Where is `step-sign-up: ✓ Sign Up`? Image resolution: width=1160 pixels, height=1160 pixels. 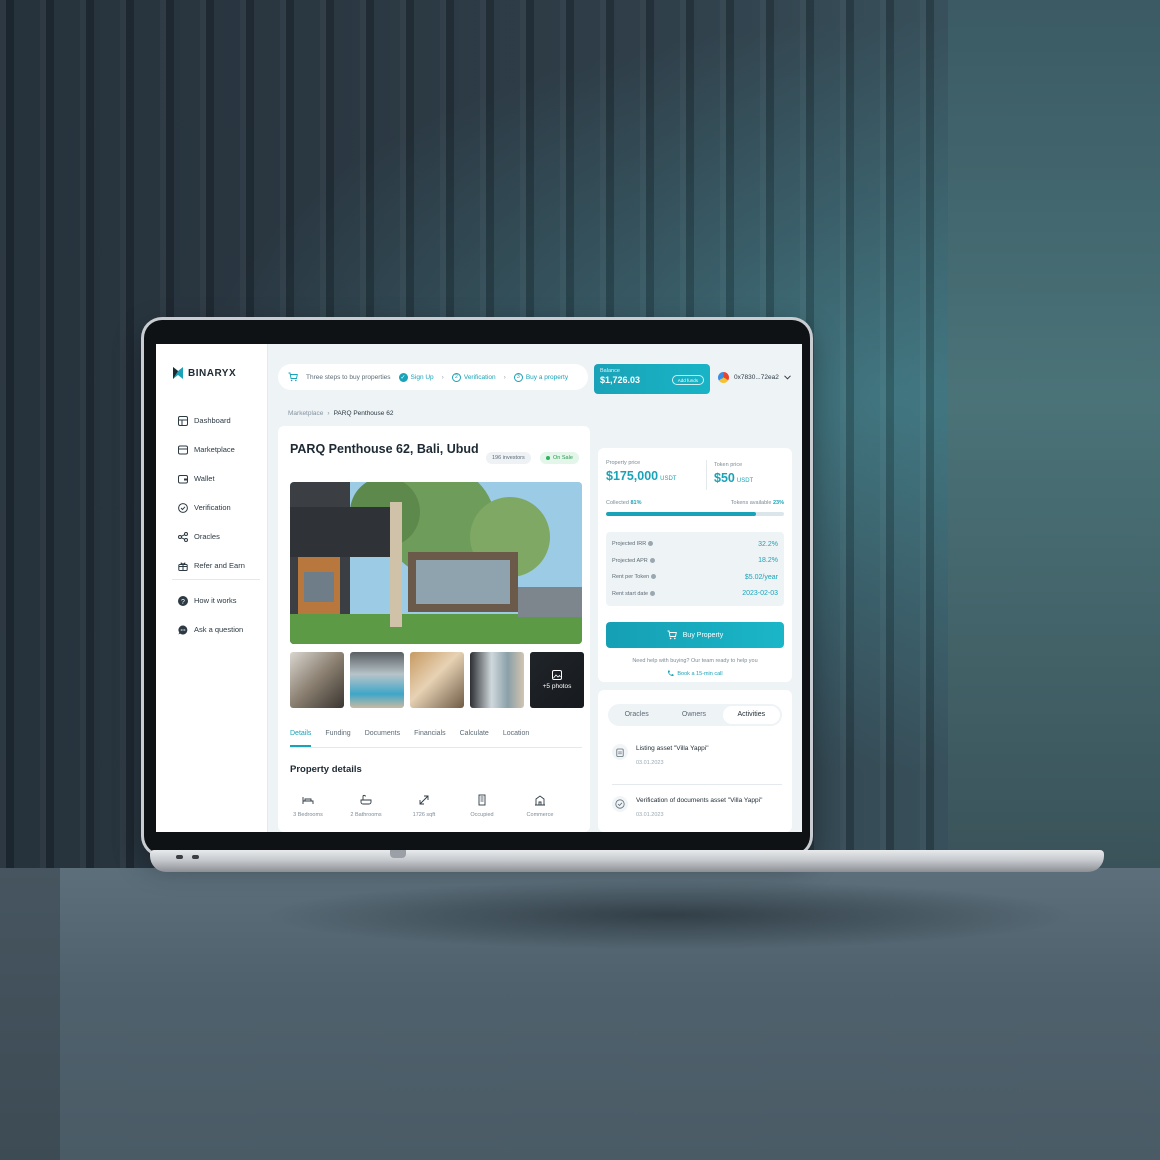 step-sign-up: ✓ Sign Up is located at coordinates (416, 377).